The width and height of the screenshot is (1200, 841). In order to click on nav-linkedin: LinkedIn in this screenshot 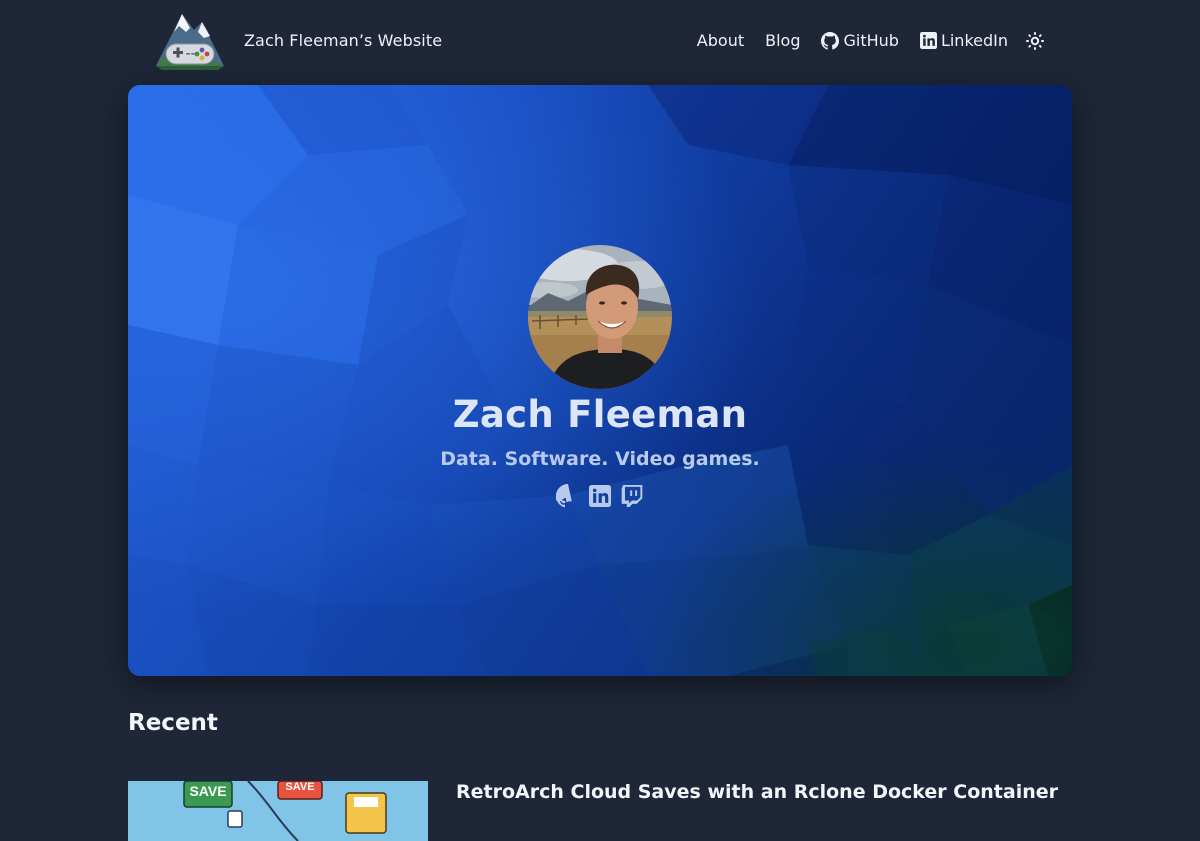, I will do `click(963, 40)`.